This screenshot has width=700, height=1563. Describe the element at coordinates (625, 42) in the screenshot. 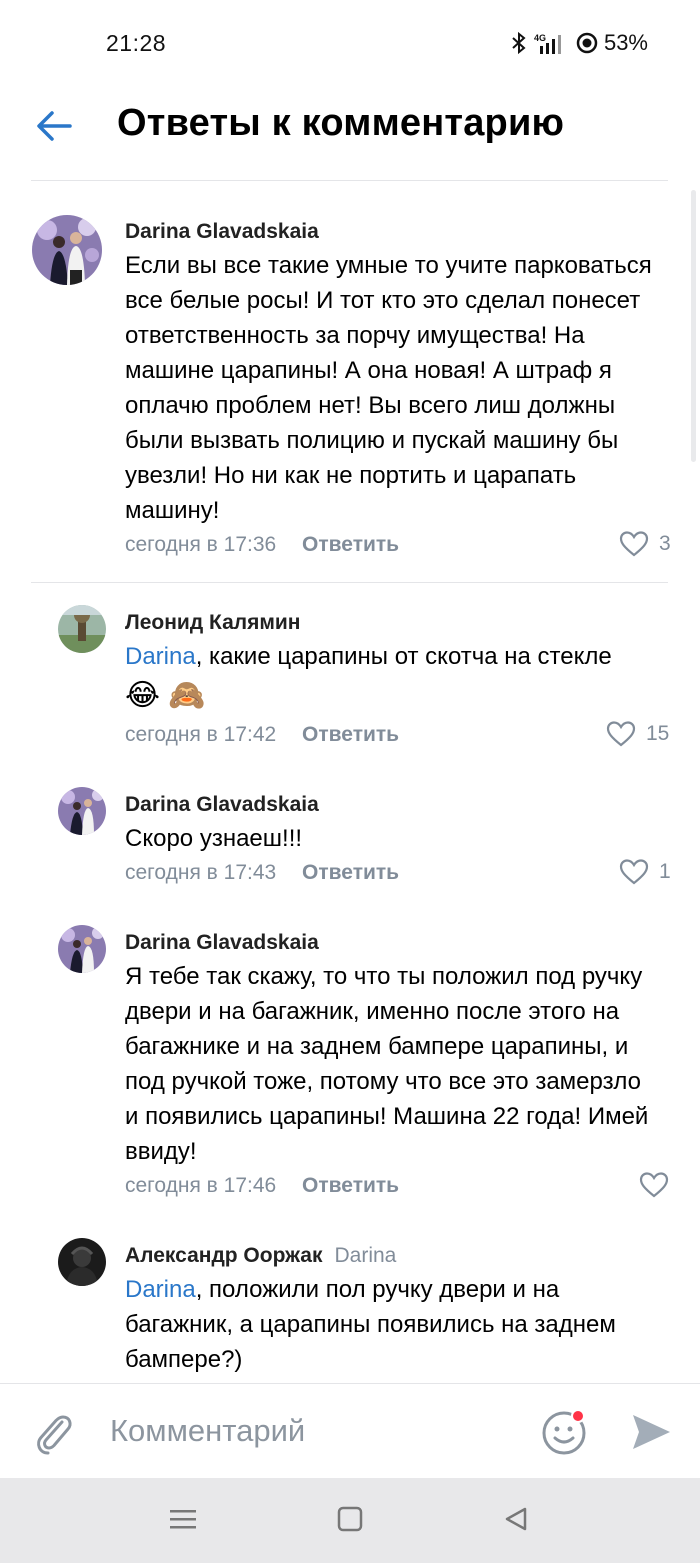

I see `battery-percent: 53%` at that location.